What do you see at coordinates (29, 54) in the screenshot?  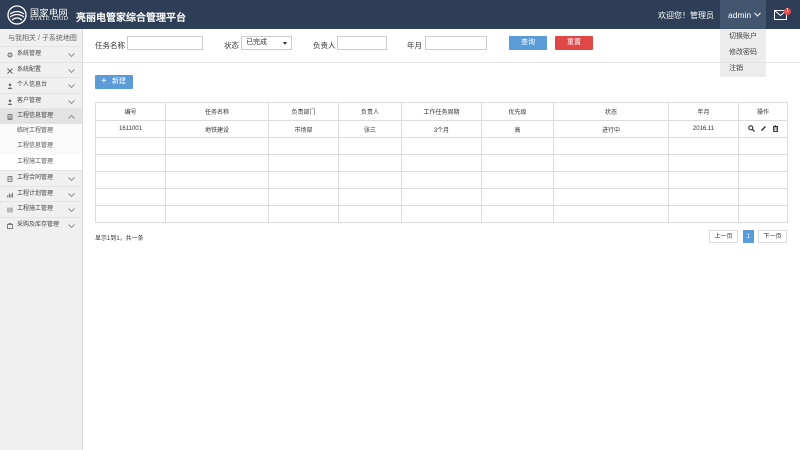 I see `sidebar-item-label: 系统管理` at bounding box center [29, 54].